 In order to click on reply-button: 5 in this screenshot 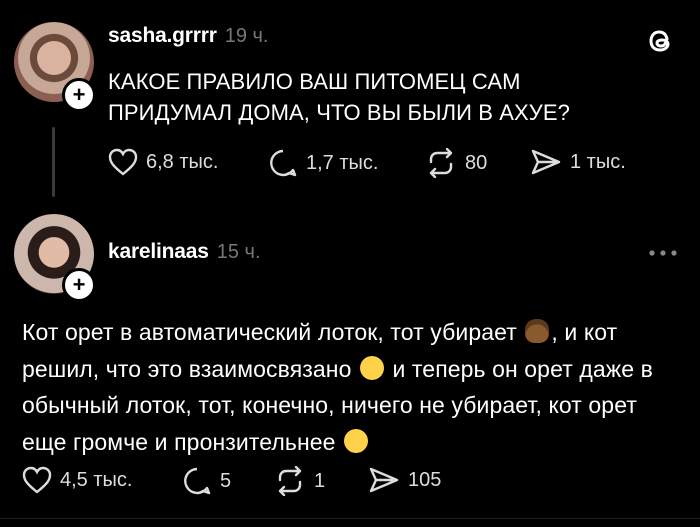, I will do `click(206, 481)`.